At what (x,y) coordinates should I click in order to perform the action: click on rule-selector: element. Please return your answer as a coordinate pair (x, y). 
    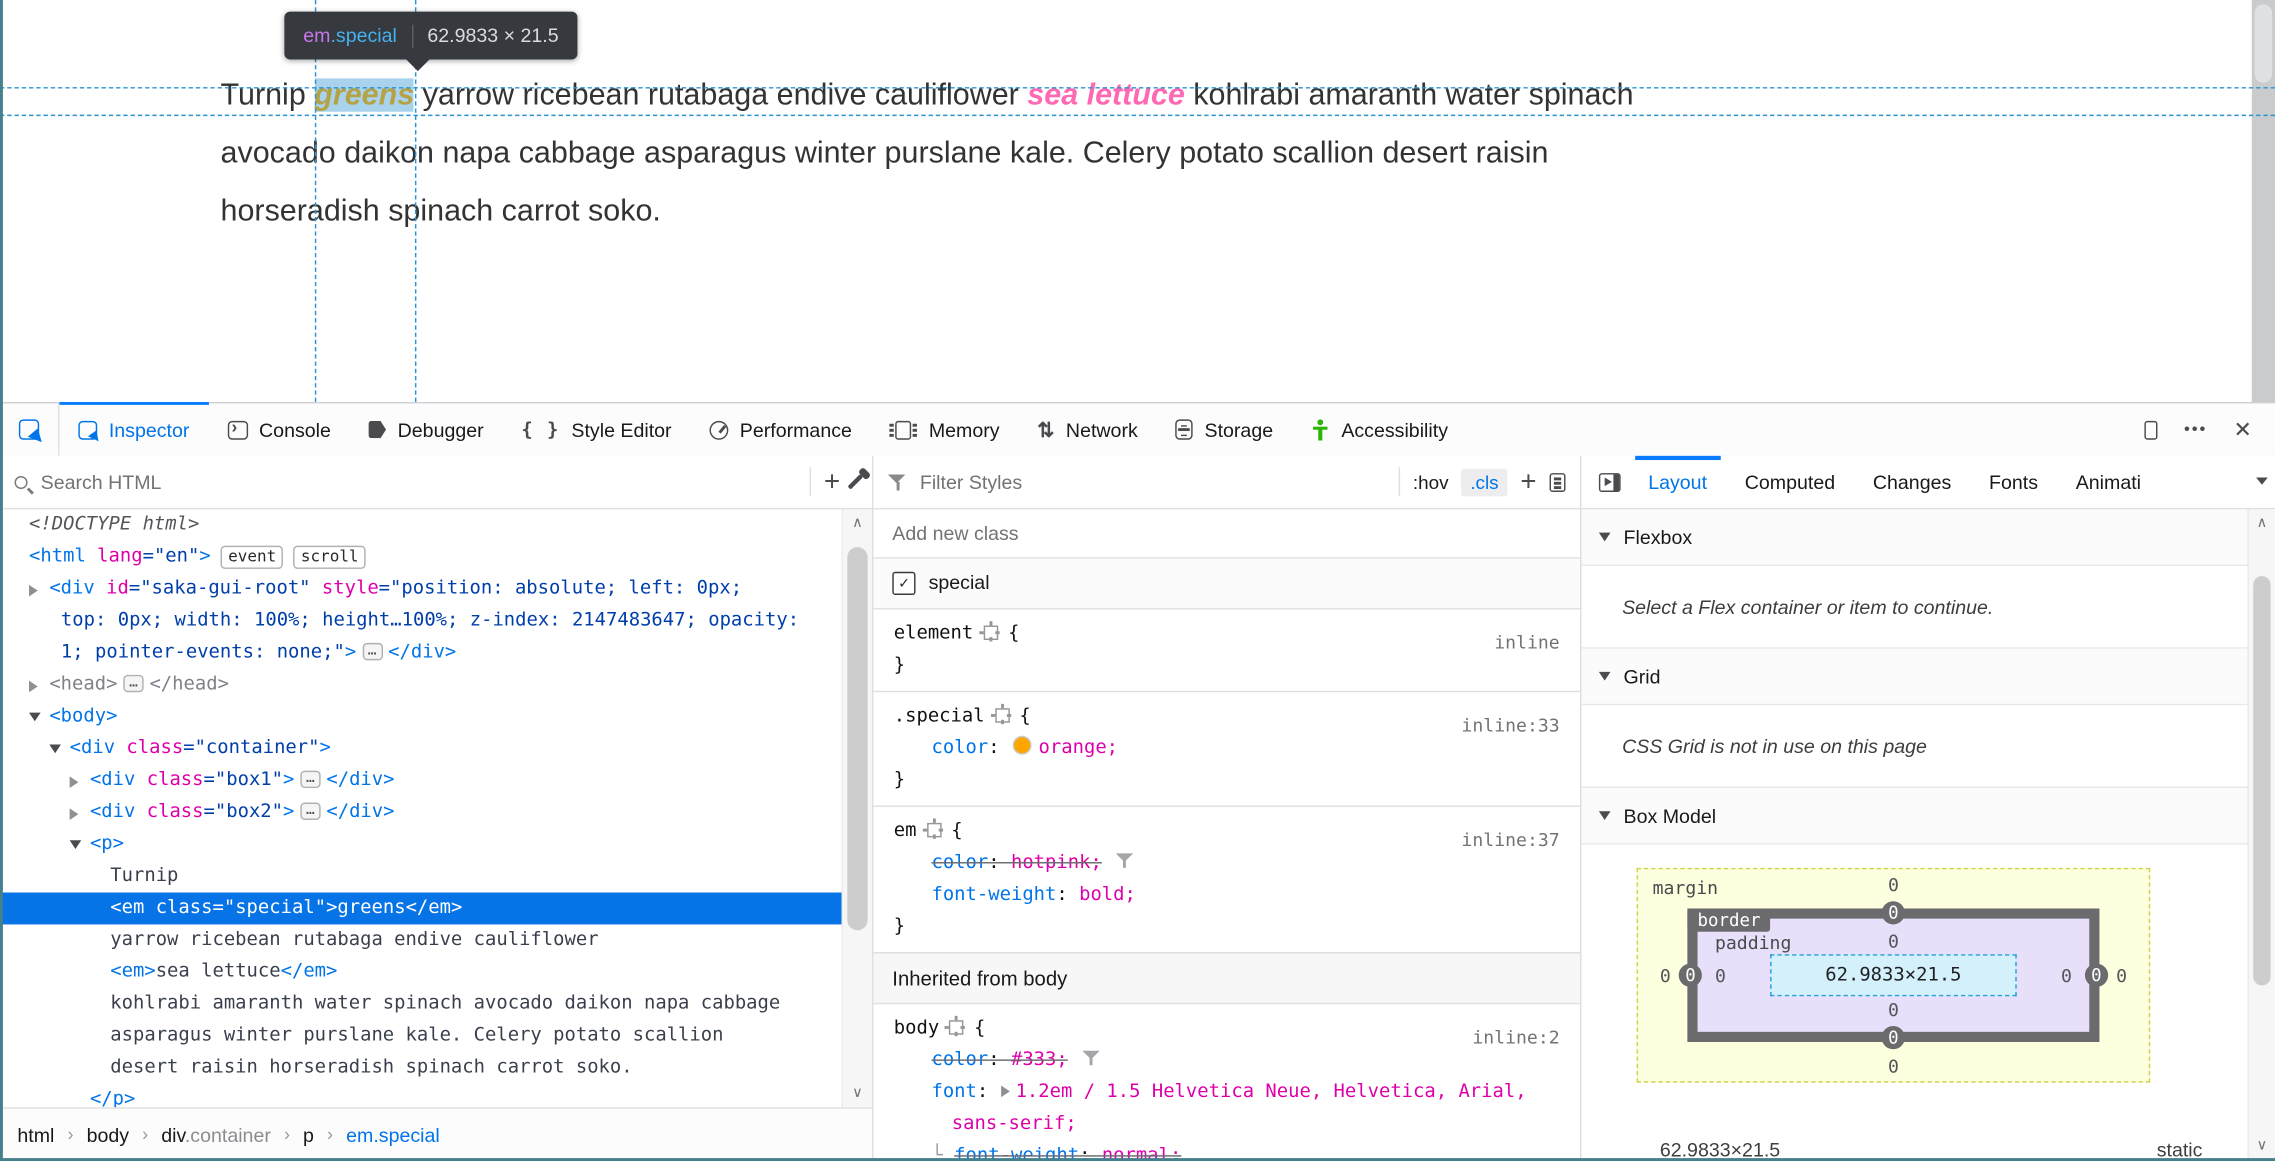
    Looking at the image, I should click on (934, 634).